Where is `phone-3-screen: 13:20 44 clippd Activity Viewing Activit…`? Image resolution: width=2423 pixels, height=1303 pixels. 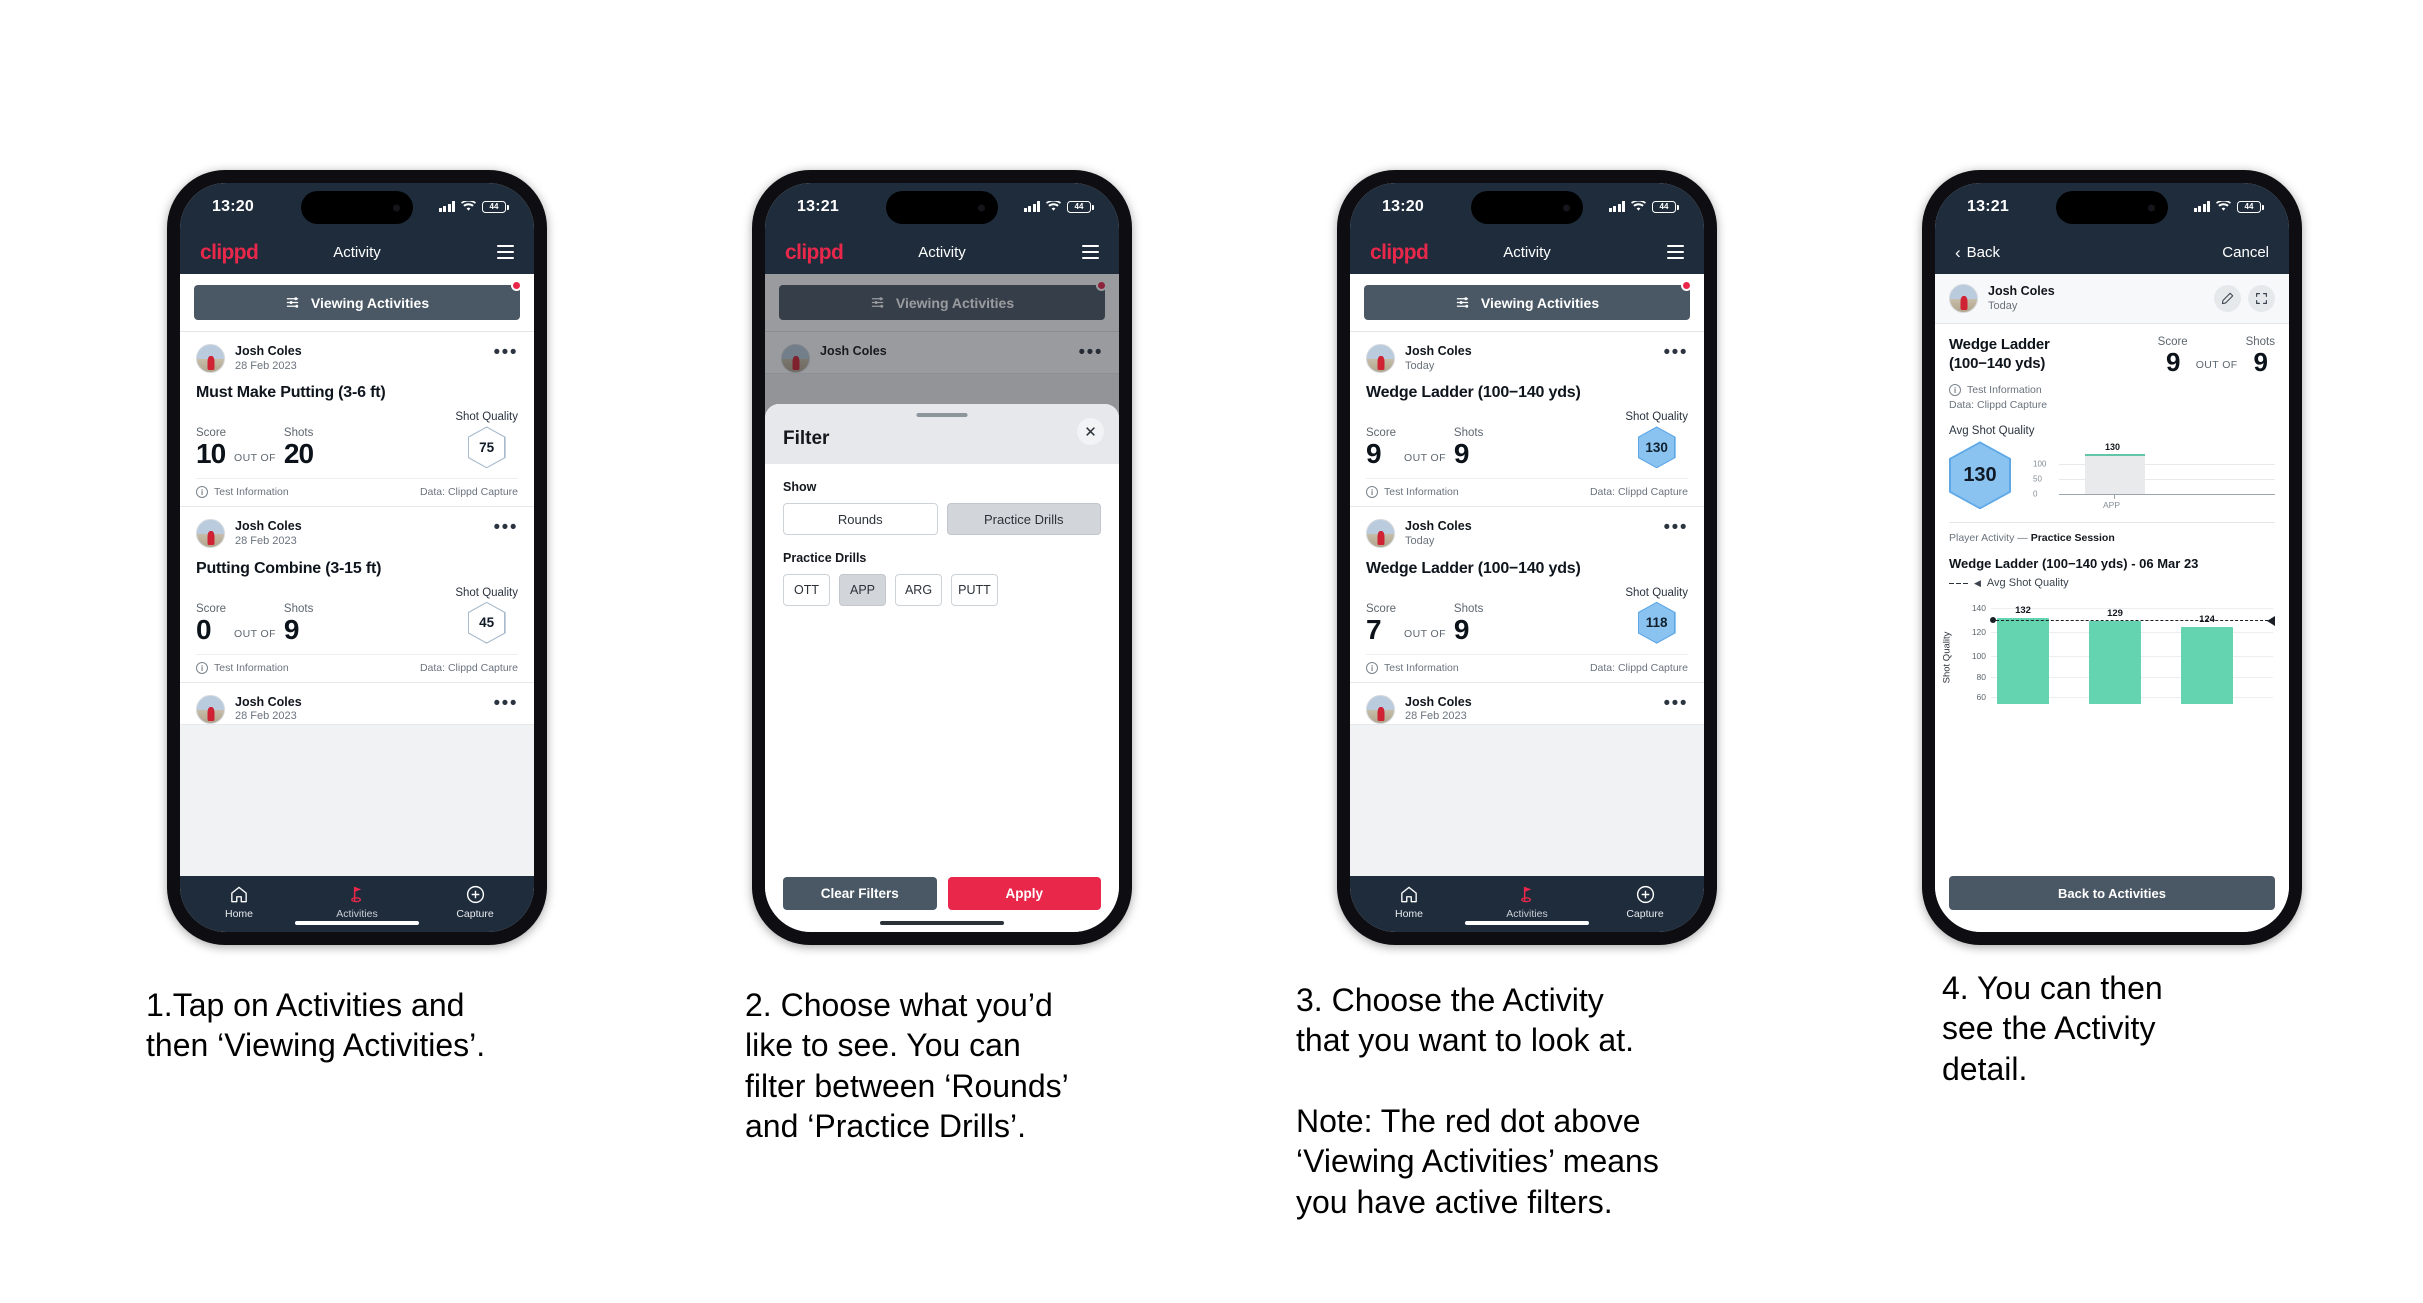 phone-3-screen: 13:20 44 clippd Activity Viewing Activit… is located at coordinates (1527, 557).